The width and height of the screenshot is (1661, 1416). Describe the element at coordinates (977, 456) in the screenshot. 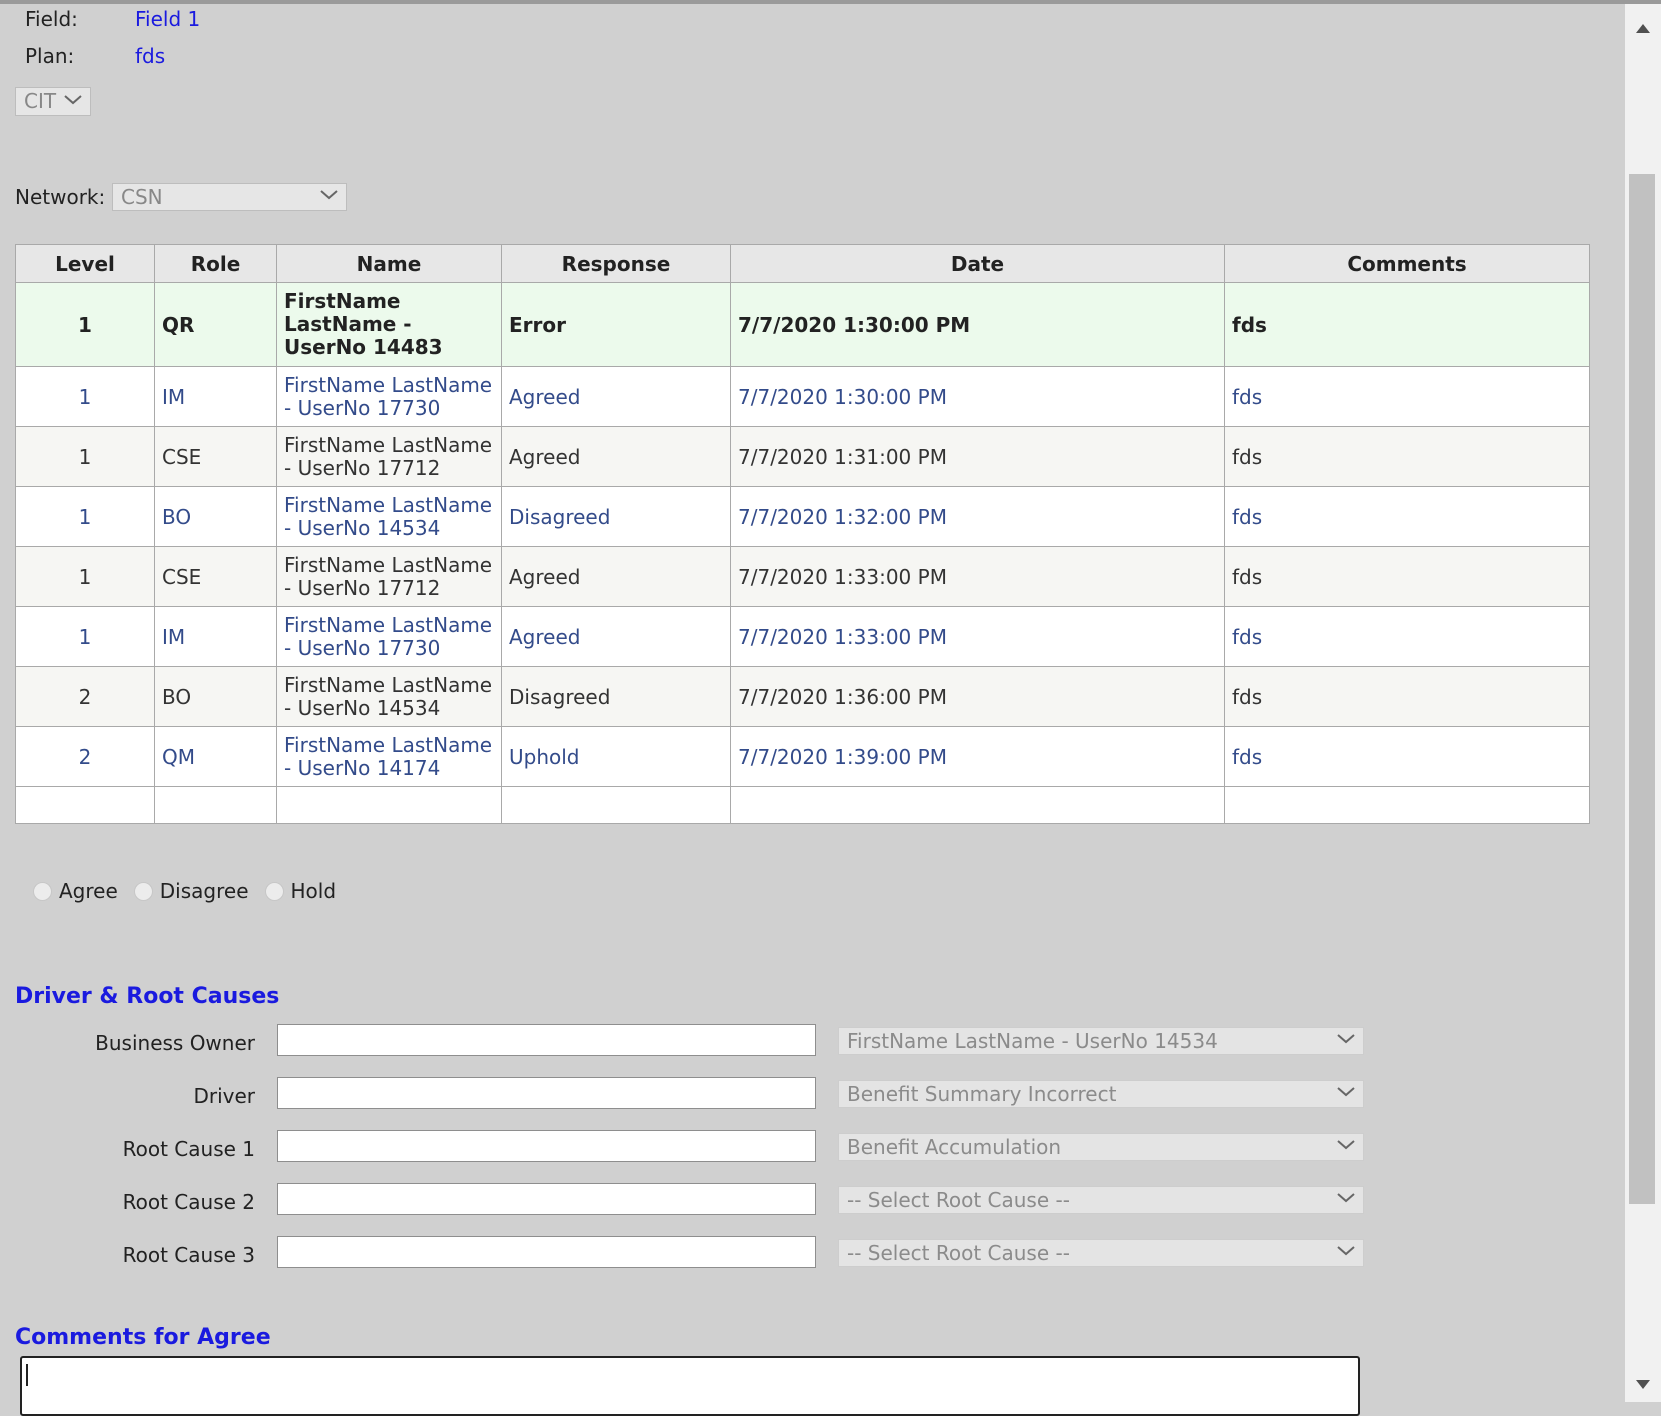

I see `cell-date: 7/7/2020 1:31:00 PM` at that location.